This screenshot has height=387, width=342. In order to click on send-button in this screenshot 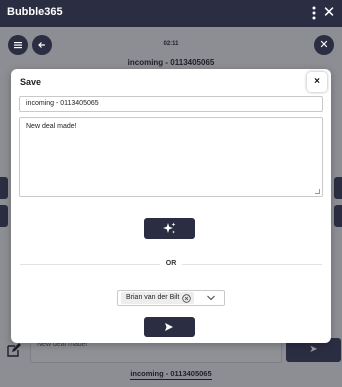, I will do `click(169, 327)`.